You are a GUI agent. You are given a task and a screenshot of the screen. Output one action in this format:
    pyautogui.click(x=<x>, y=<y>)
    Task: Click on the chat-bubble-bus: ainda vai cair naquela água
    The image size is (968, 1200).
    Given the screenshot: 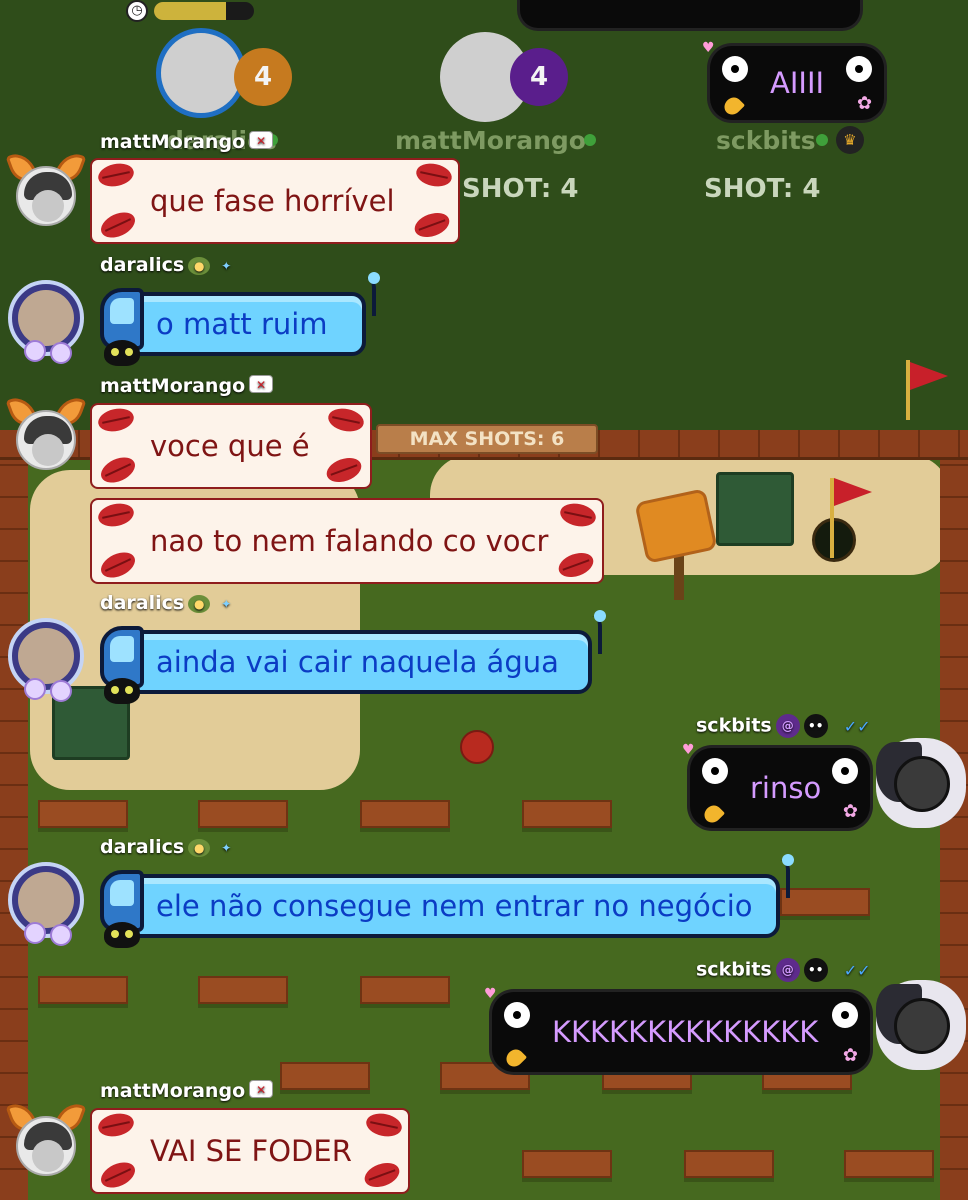 What is the action you would take?
    pyautogui.click(x=353, y=657)
    